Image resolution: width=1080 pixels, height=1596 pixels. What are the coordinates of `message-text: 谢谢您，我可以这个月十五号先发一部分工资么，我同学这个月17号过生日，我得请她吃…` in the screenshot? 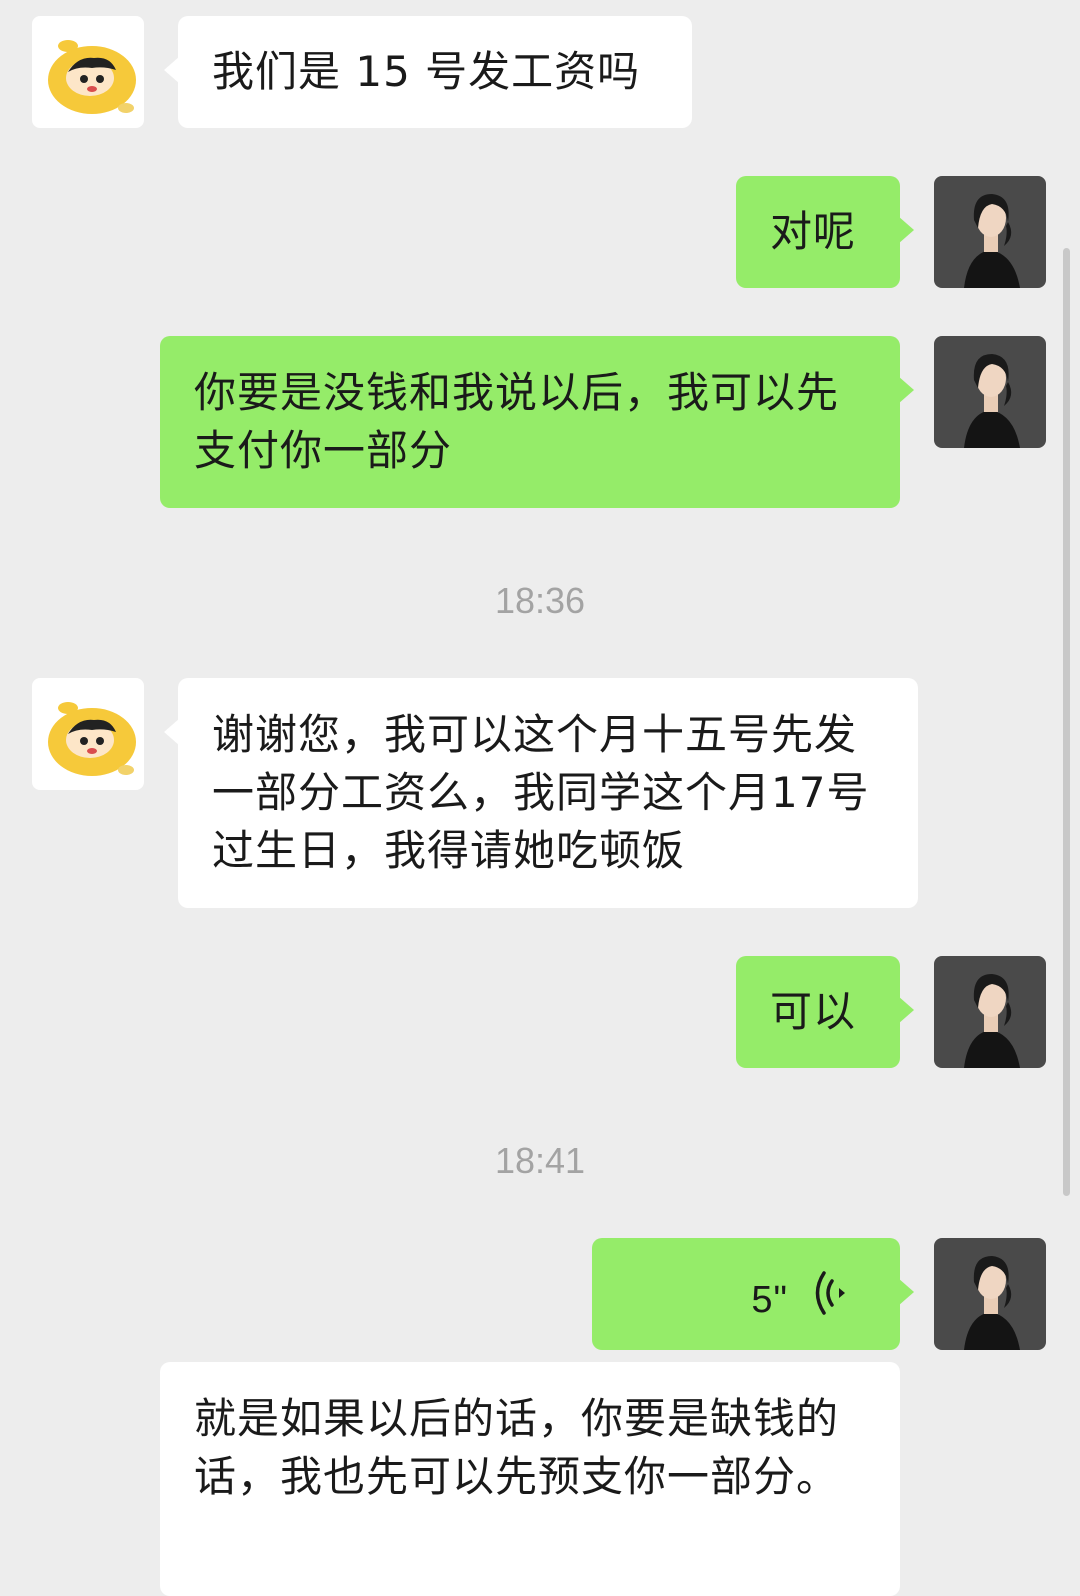 It's located at (541, 792).